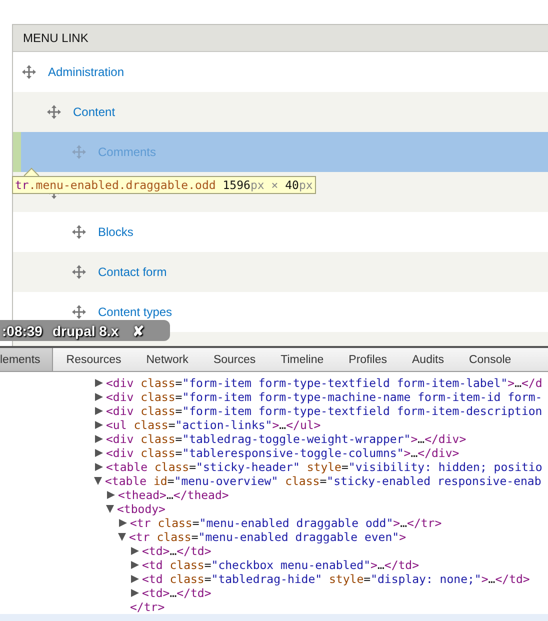  Describe the element at coordinates (147, 607) in the screenshot. I see `dom-node: </tr>` at that location.